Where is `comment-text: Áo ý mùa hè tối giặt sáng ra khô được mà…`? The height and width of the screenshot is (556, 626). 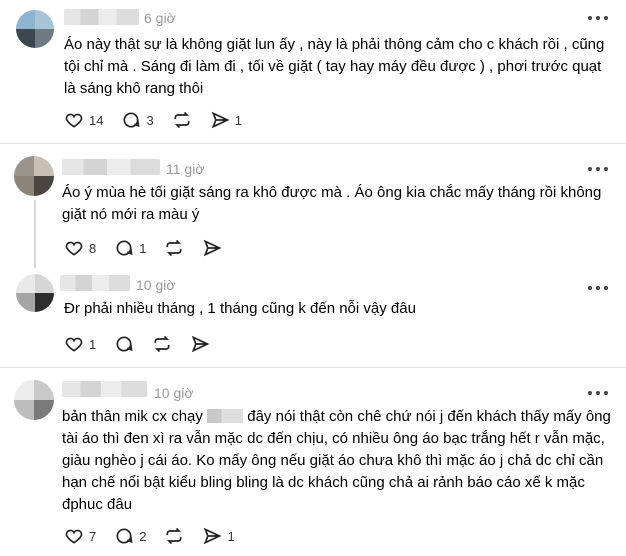
comment-text: Áo ý mùa hè tối giặt sáng ra khô được mà… is located at coordinates (332, 203).